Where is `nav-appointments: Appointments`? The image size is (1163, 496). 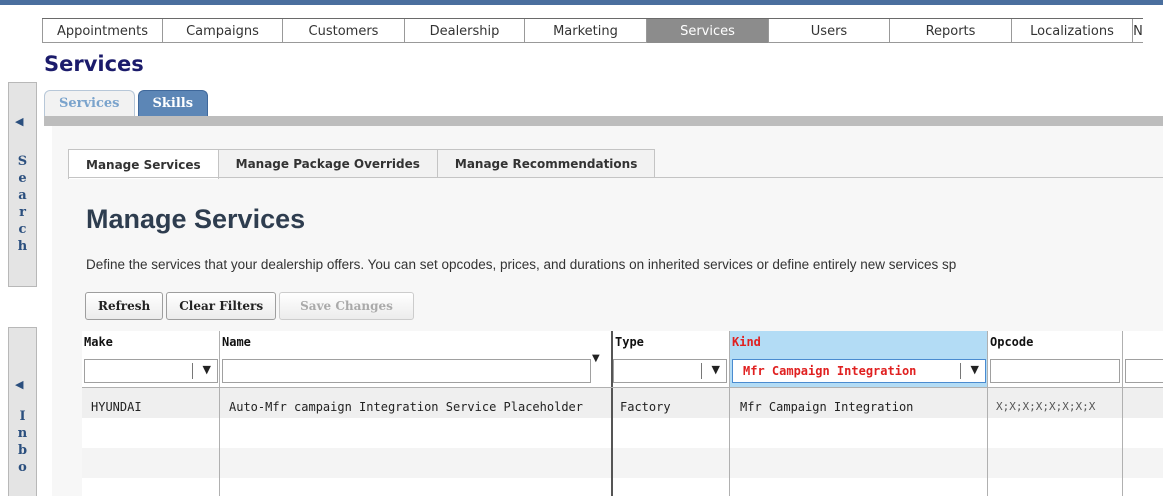
nav-appointments: Appointments is located at coordinates (102, 31).